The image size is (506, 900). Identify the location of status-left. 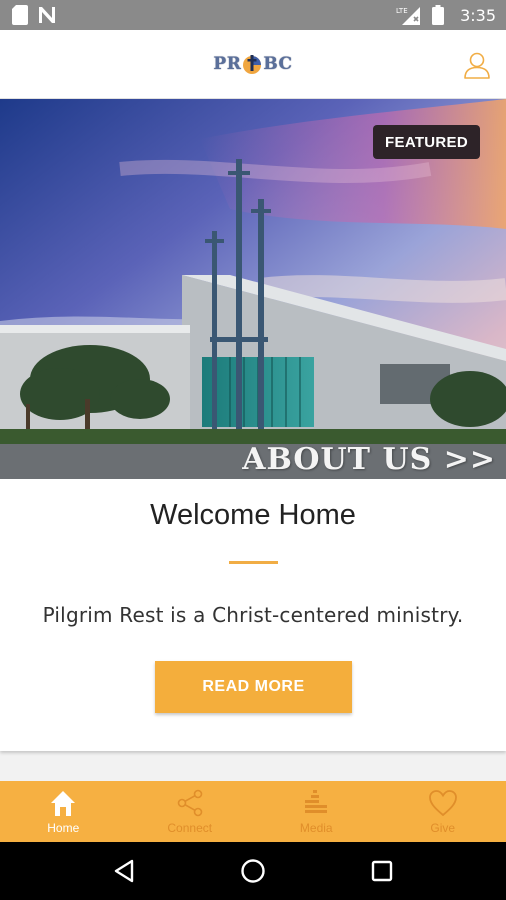
(34, 15).